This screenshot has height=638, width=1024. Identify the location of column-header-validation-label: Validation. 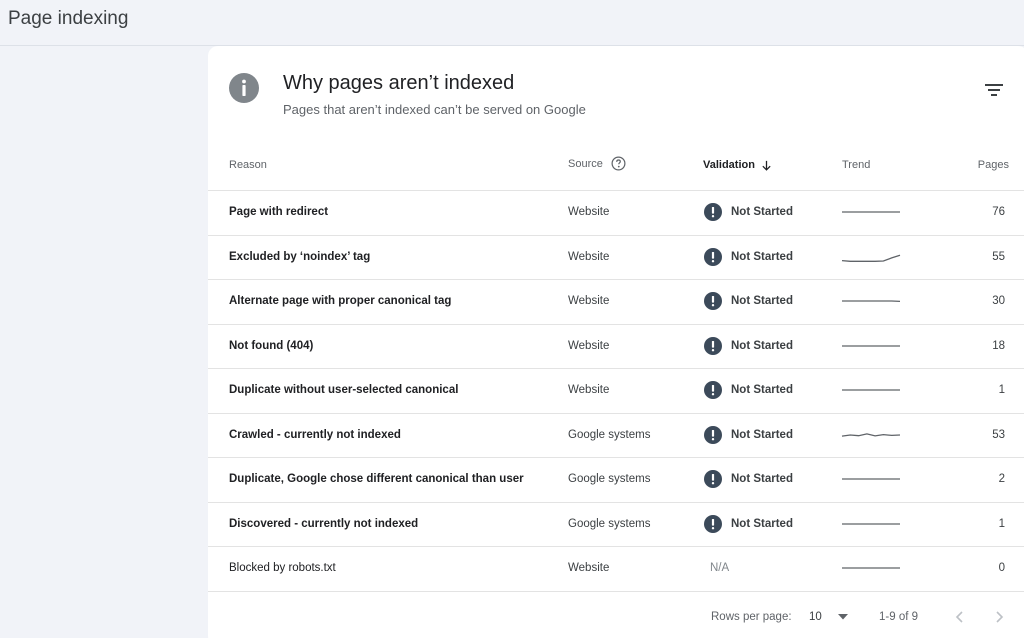
(729, 165).